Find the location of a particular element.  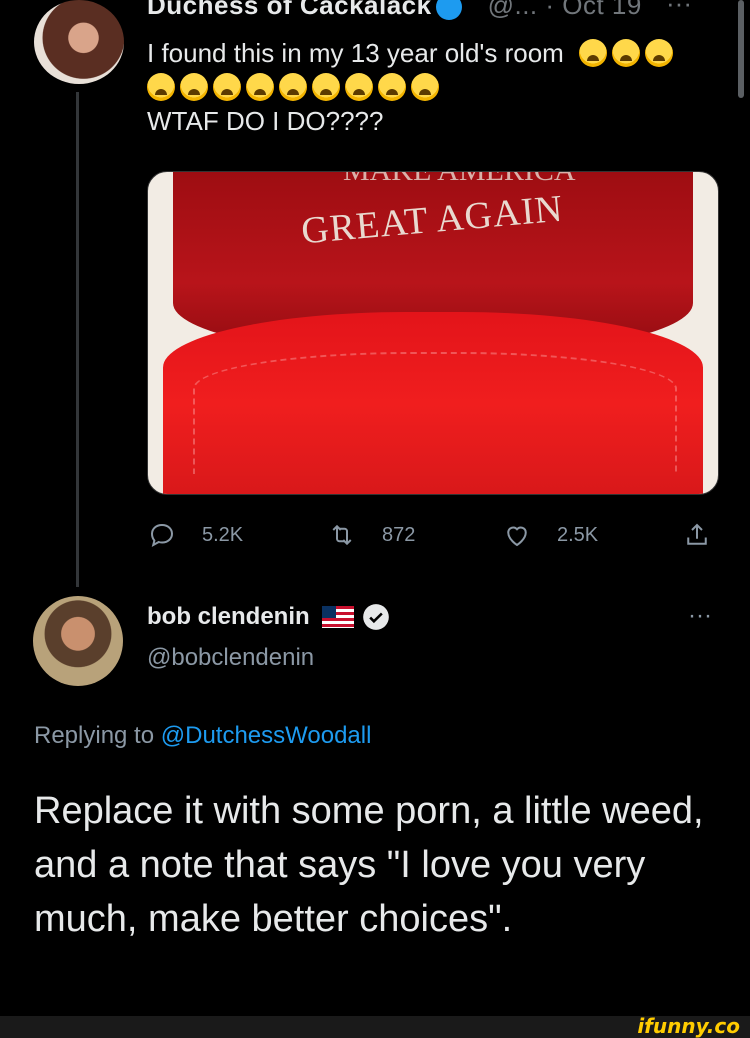

parent-action-bar: 5.2K 872 2.5K is located at coordinates (434, 537).